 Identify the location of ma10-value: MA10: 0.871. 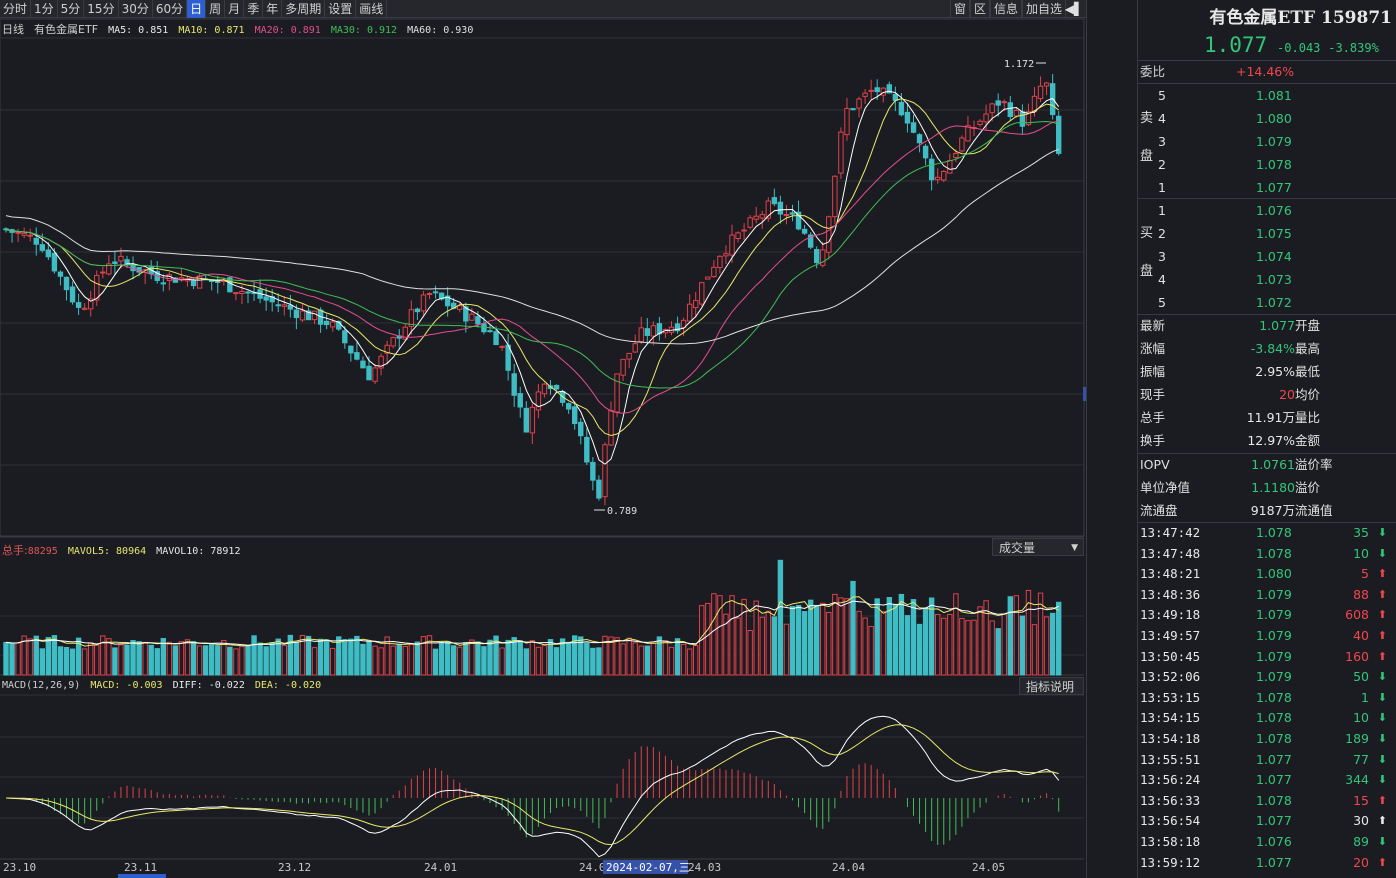
(211, 30).